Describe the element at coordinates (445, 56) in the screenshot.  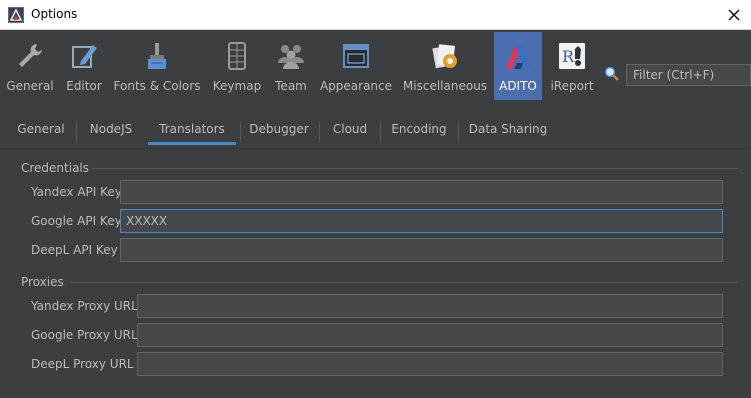
I see `miscellaneous-icon` at that location.